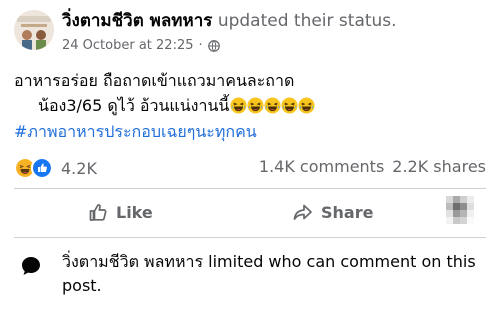 This screenshot has width=500, height=309. What do you see at coordinates (98, 212) in the screenshot?
I see `thumbs-up-icon` at bounding box center [98, 212].